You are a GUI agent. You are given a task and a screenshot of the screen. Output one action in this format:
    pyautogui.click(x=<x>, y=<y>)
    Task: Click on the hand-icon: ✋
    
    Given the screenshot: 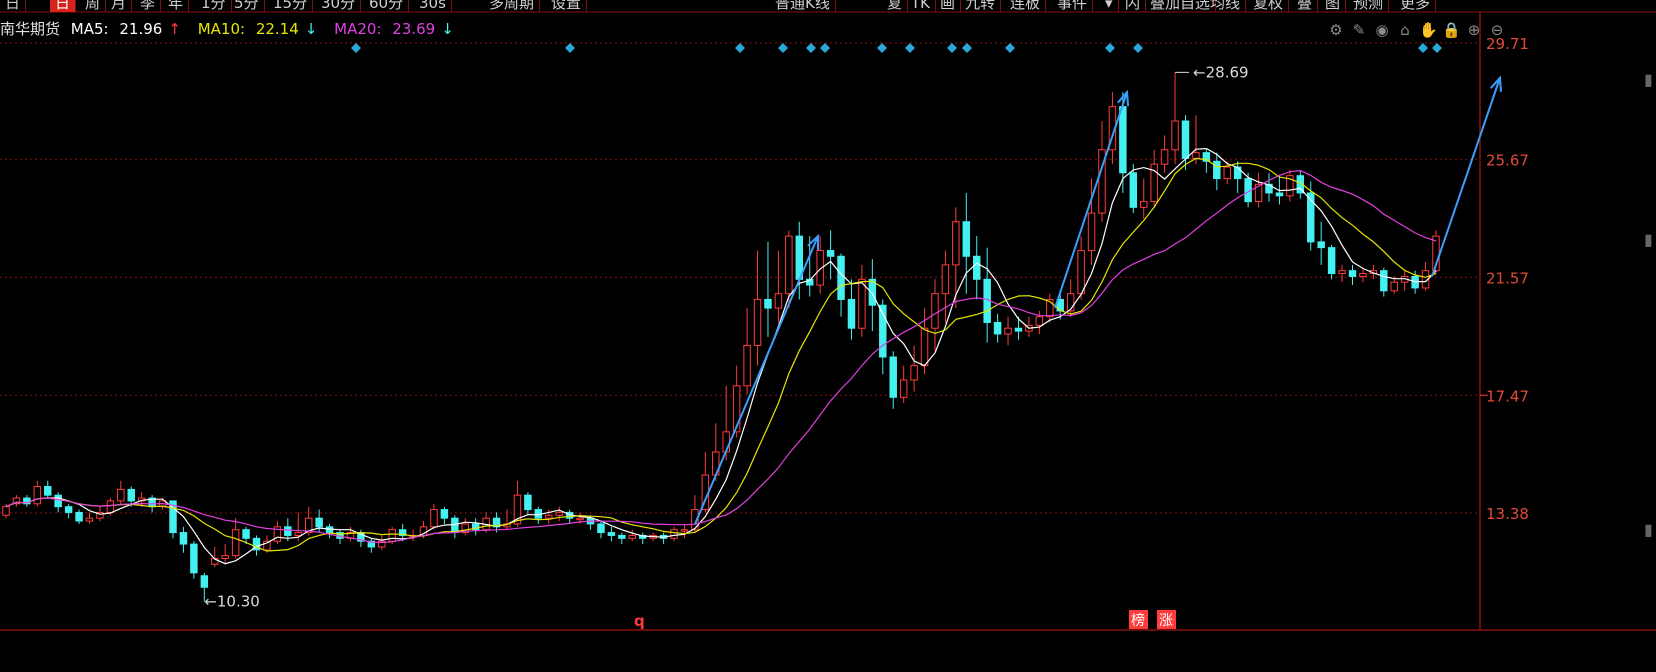 What is the action you would take?
    pyautogui.click(x=1428, y=30)
    